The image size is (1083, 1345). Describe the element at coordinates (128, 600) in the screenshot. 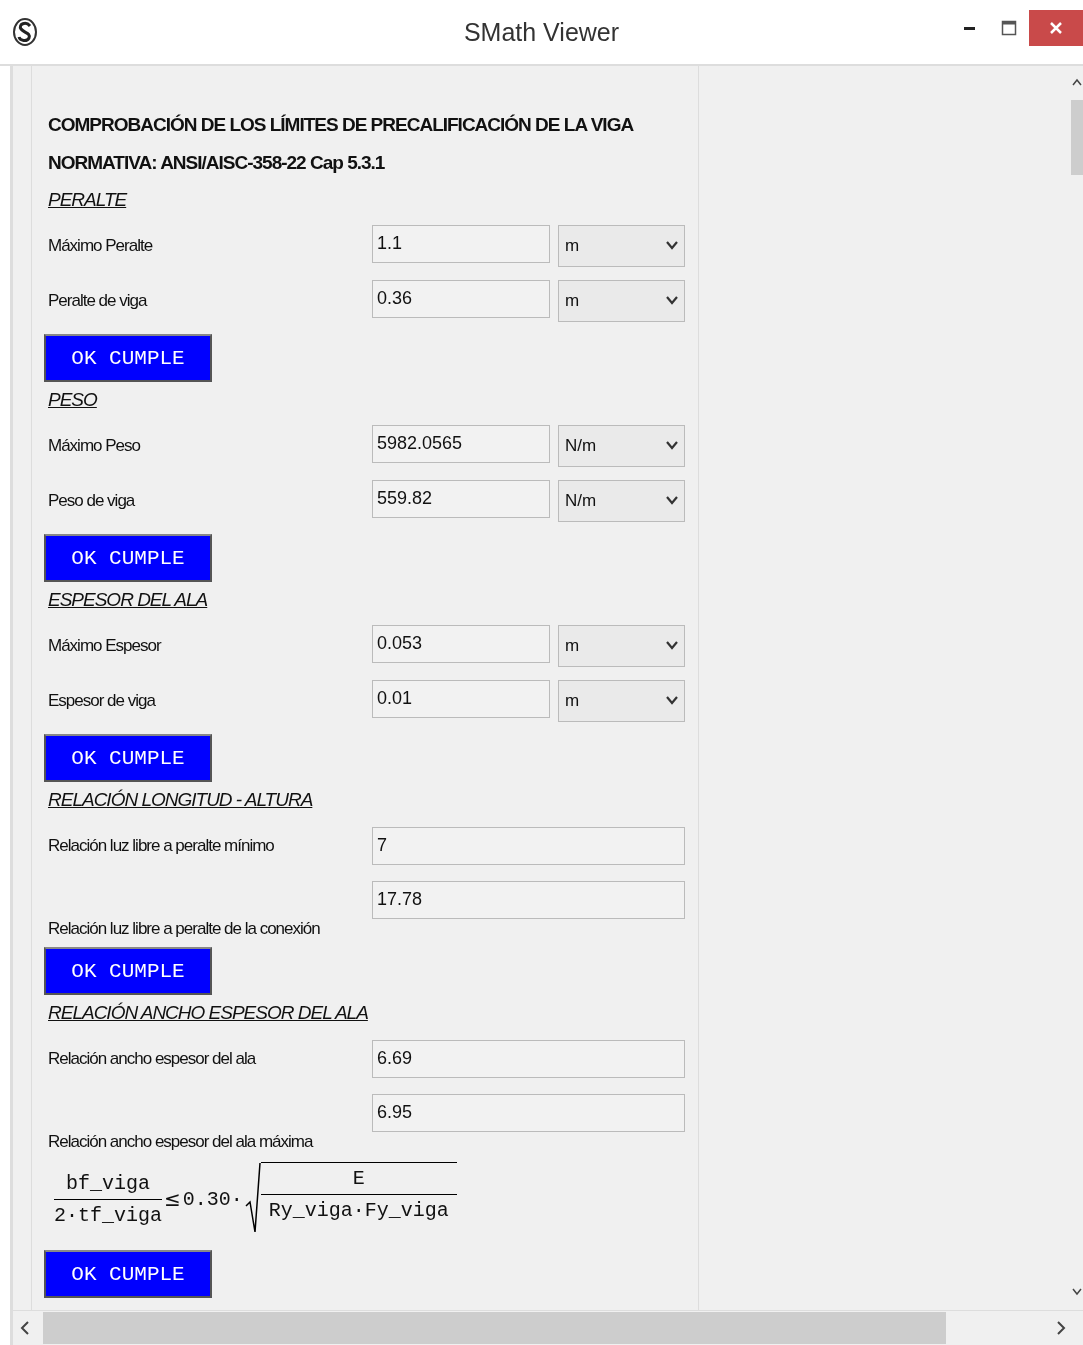

I see `section-title: ESPESOR DEL ALA` at that location.